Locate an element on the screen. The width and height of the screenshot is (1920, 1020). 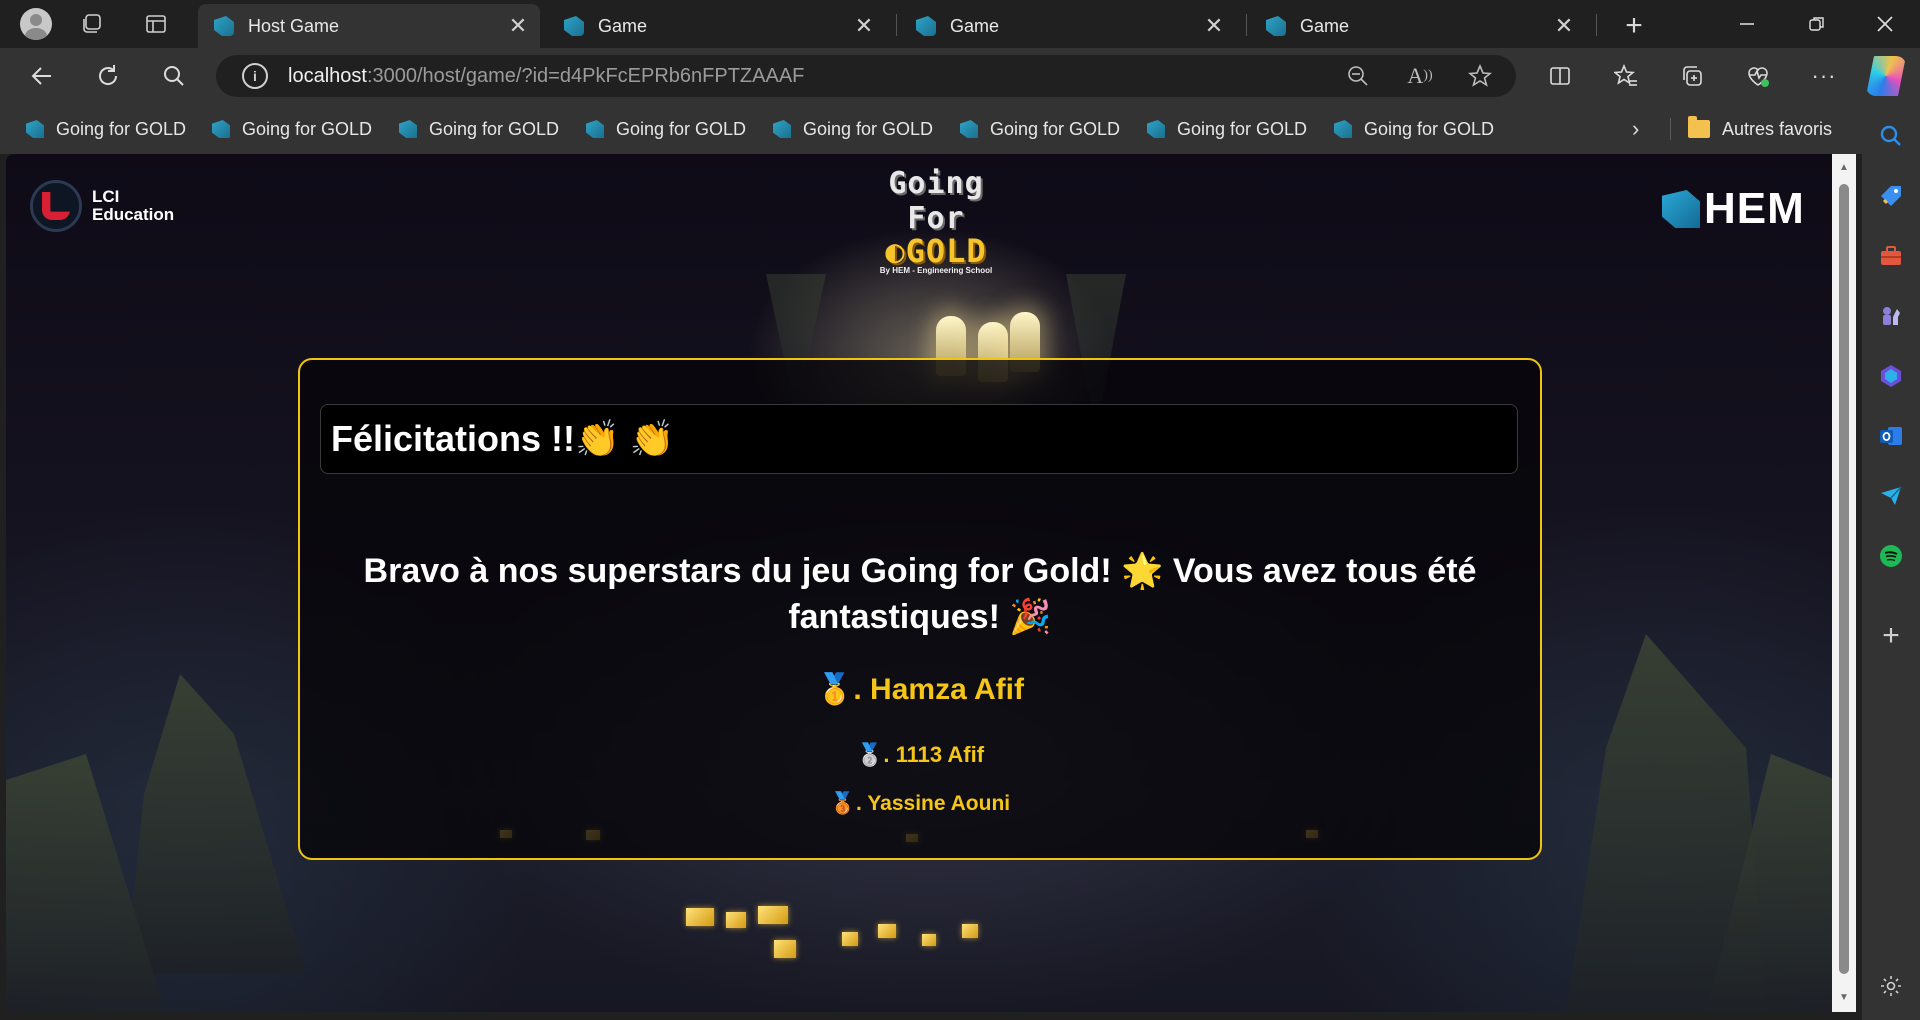
favorite-star-icon is located at coordinates (1480, 76).